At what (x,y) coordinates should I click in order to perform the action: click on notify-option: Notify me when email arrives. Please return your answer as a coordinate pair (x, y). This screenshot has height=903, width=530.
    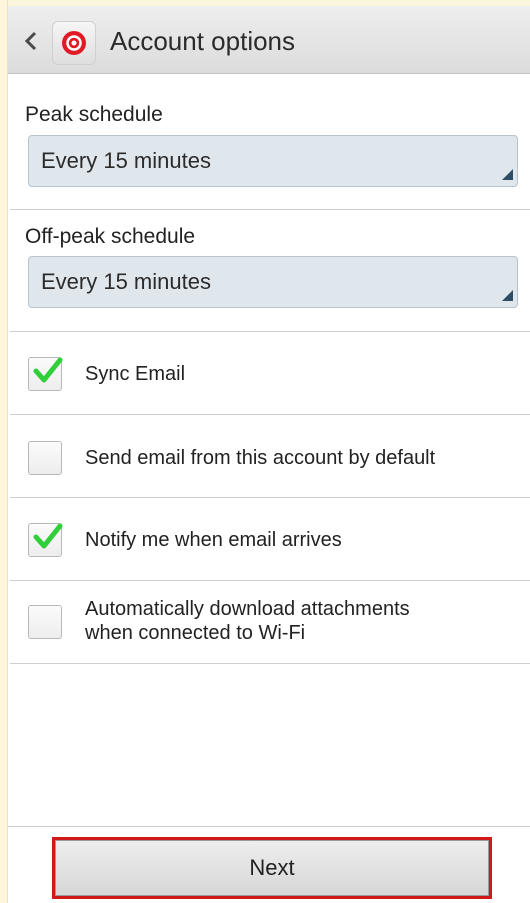
    Looking at the image, I should click on (270, 539).